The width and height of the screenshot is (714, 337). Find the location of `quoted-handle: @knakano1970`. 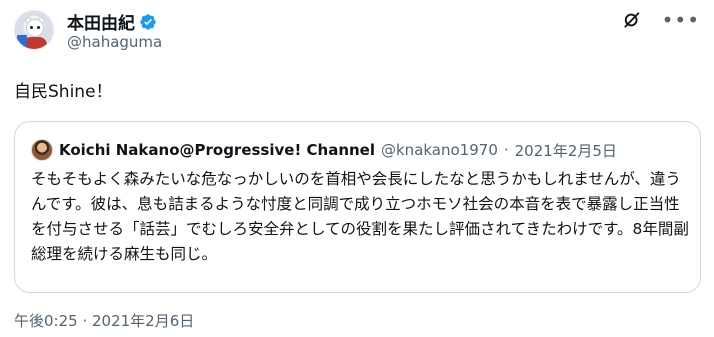

quoted-handle: @knakano1970 is located at coordinates (439, 150).